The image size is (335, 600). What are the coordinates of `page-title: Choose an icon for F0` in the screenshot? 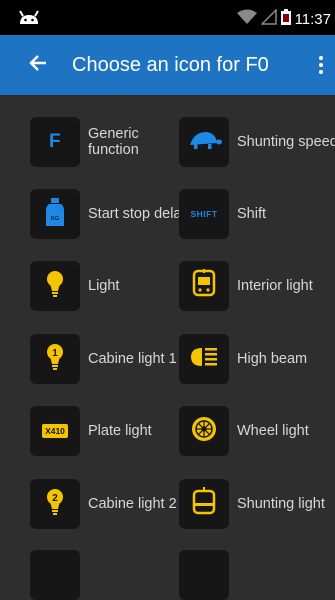 It's located at (170, 65).